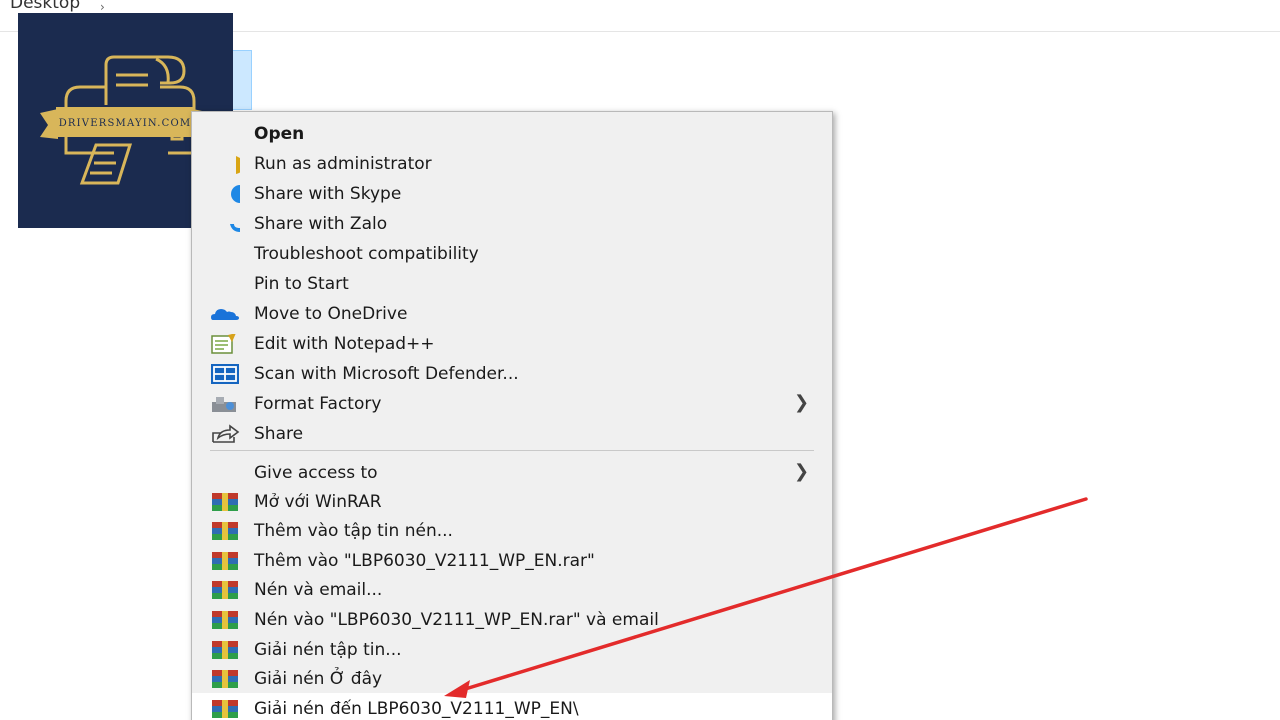  I want to click on menu-item-run-as-admin: Run as administrator, so click(512, 163).